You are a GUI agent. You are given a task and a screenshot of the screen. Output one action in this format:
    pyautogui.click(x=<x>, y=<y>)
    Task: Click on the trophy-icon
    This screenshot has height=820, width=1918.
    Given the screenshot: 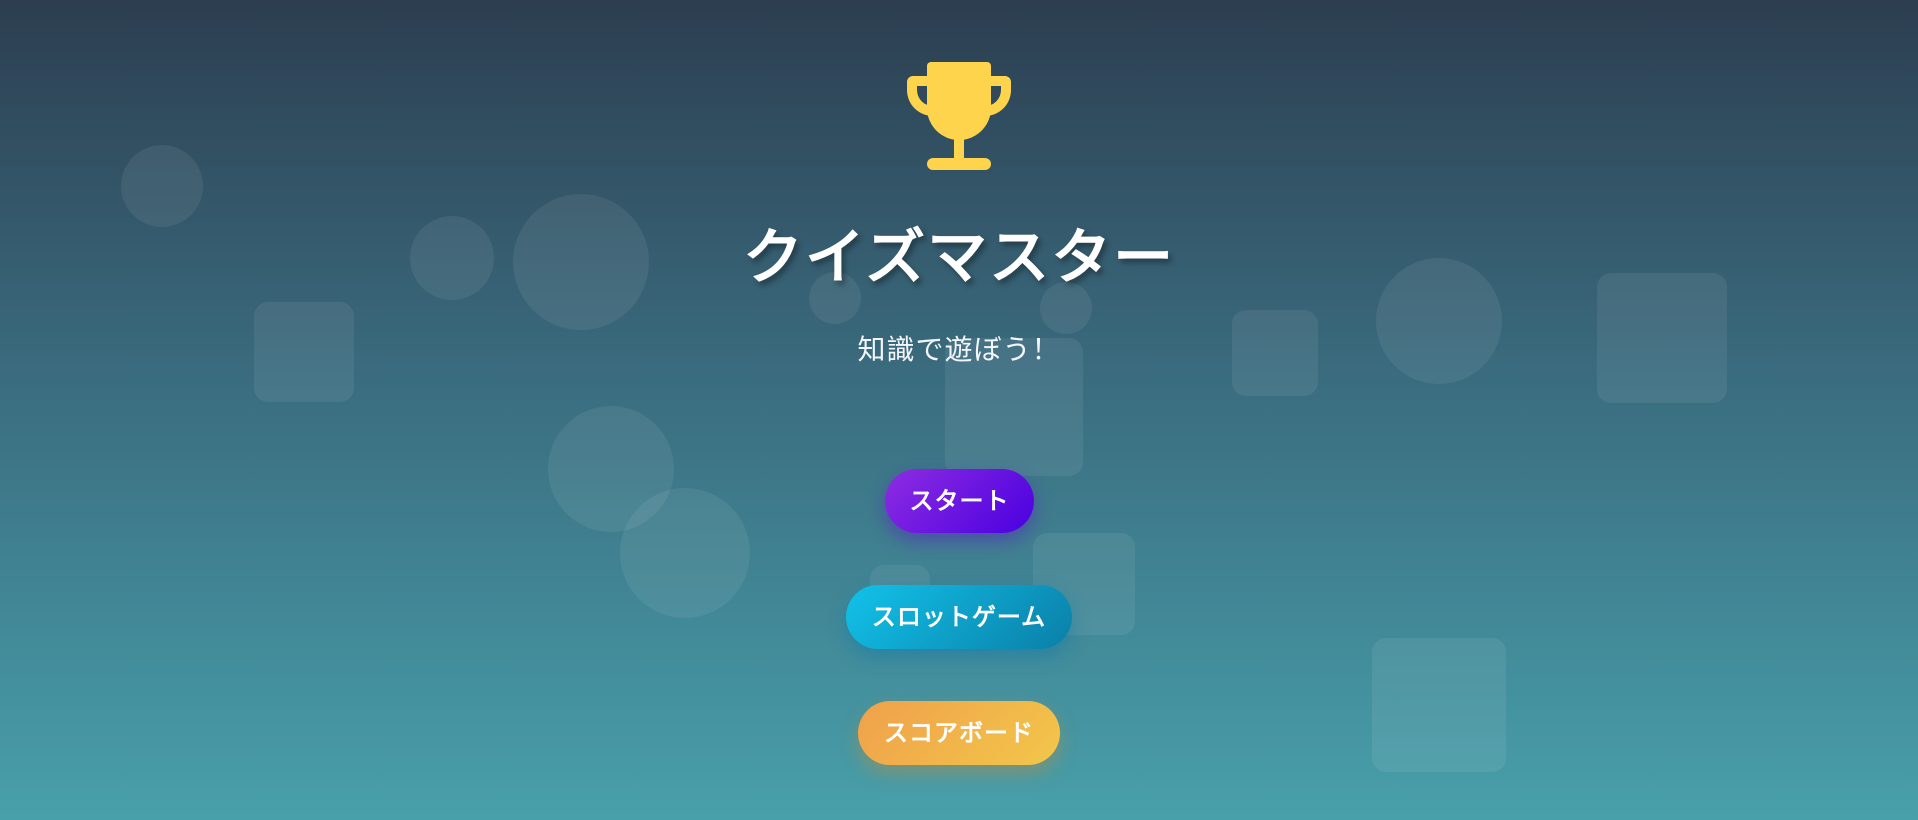 What is the action you would take?
    pyautogui.click(x=959, y=116)
    